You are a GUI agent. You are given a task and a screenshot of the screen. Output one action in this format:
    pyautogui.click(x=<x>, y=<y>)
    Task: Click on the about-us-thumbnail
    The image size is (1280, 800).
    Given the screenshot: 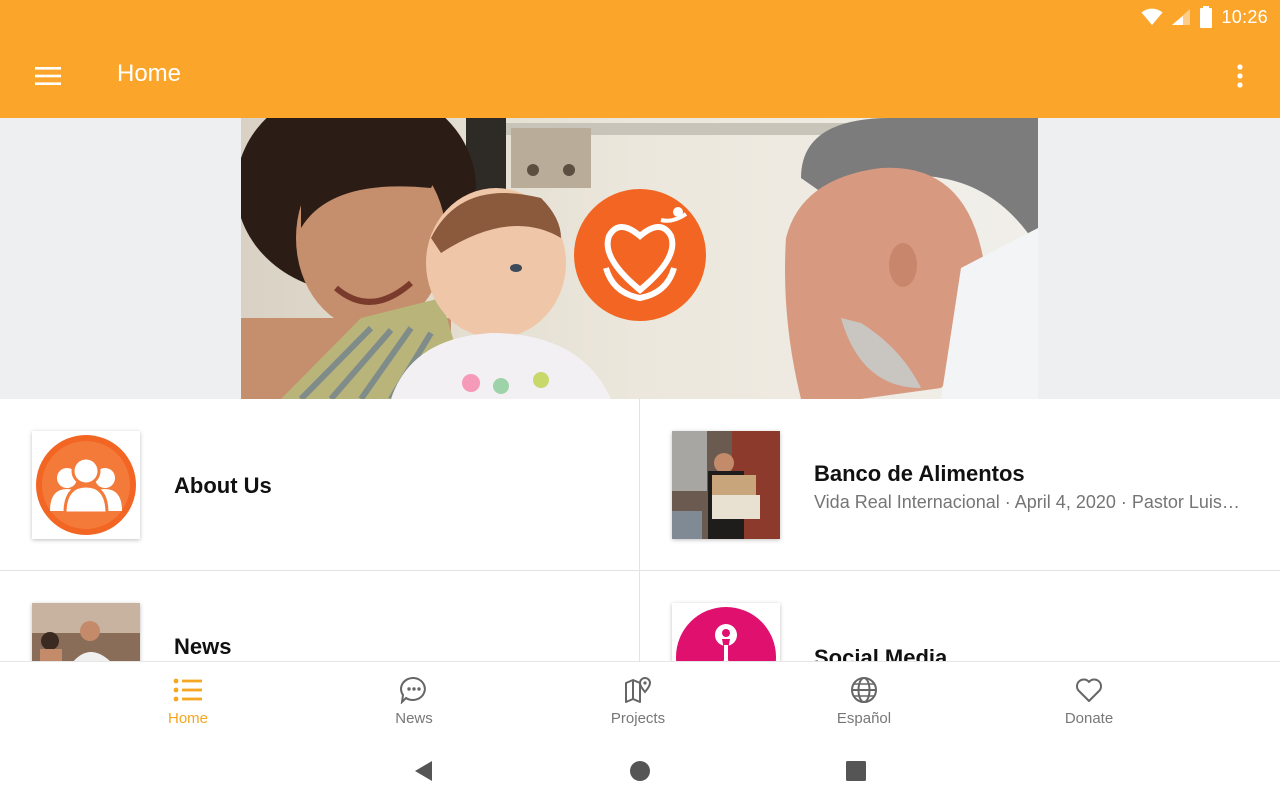 What is the action you would take?
    pyautogui.click(x=86, y=485)
    